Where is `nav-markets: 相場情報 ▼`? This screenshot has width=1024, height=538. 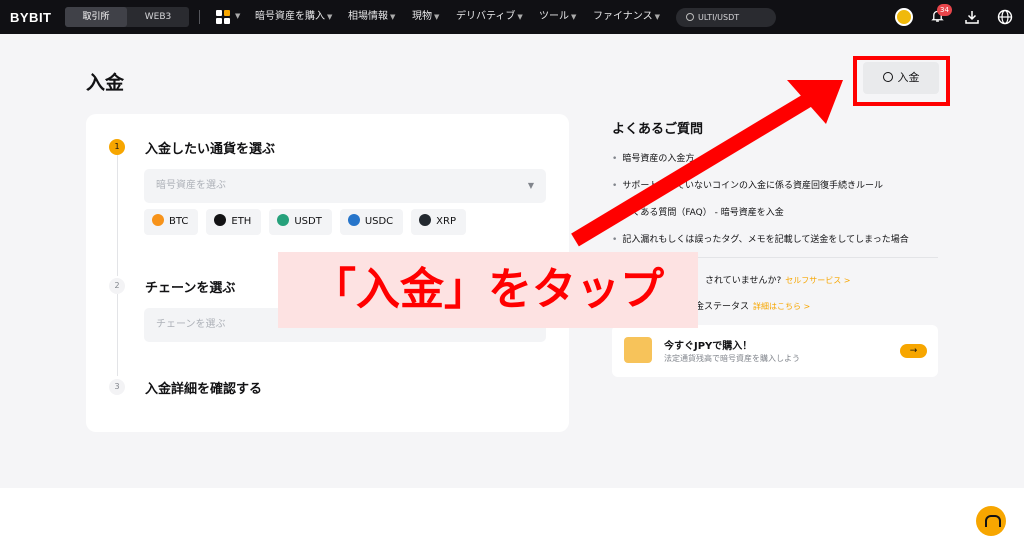
nav-markets: 相場情報 ▼ is located at coordinates (371, 17).